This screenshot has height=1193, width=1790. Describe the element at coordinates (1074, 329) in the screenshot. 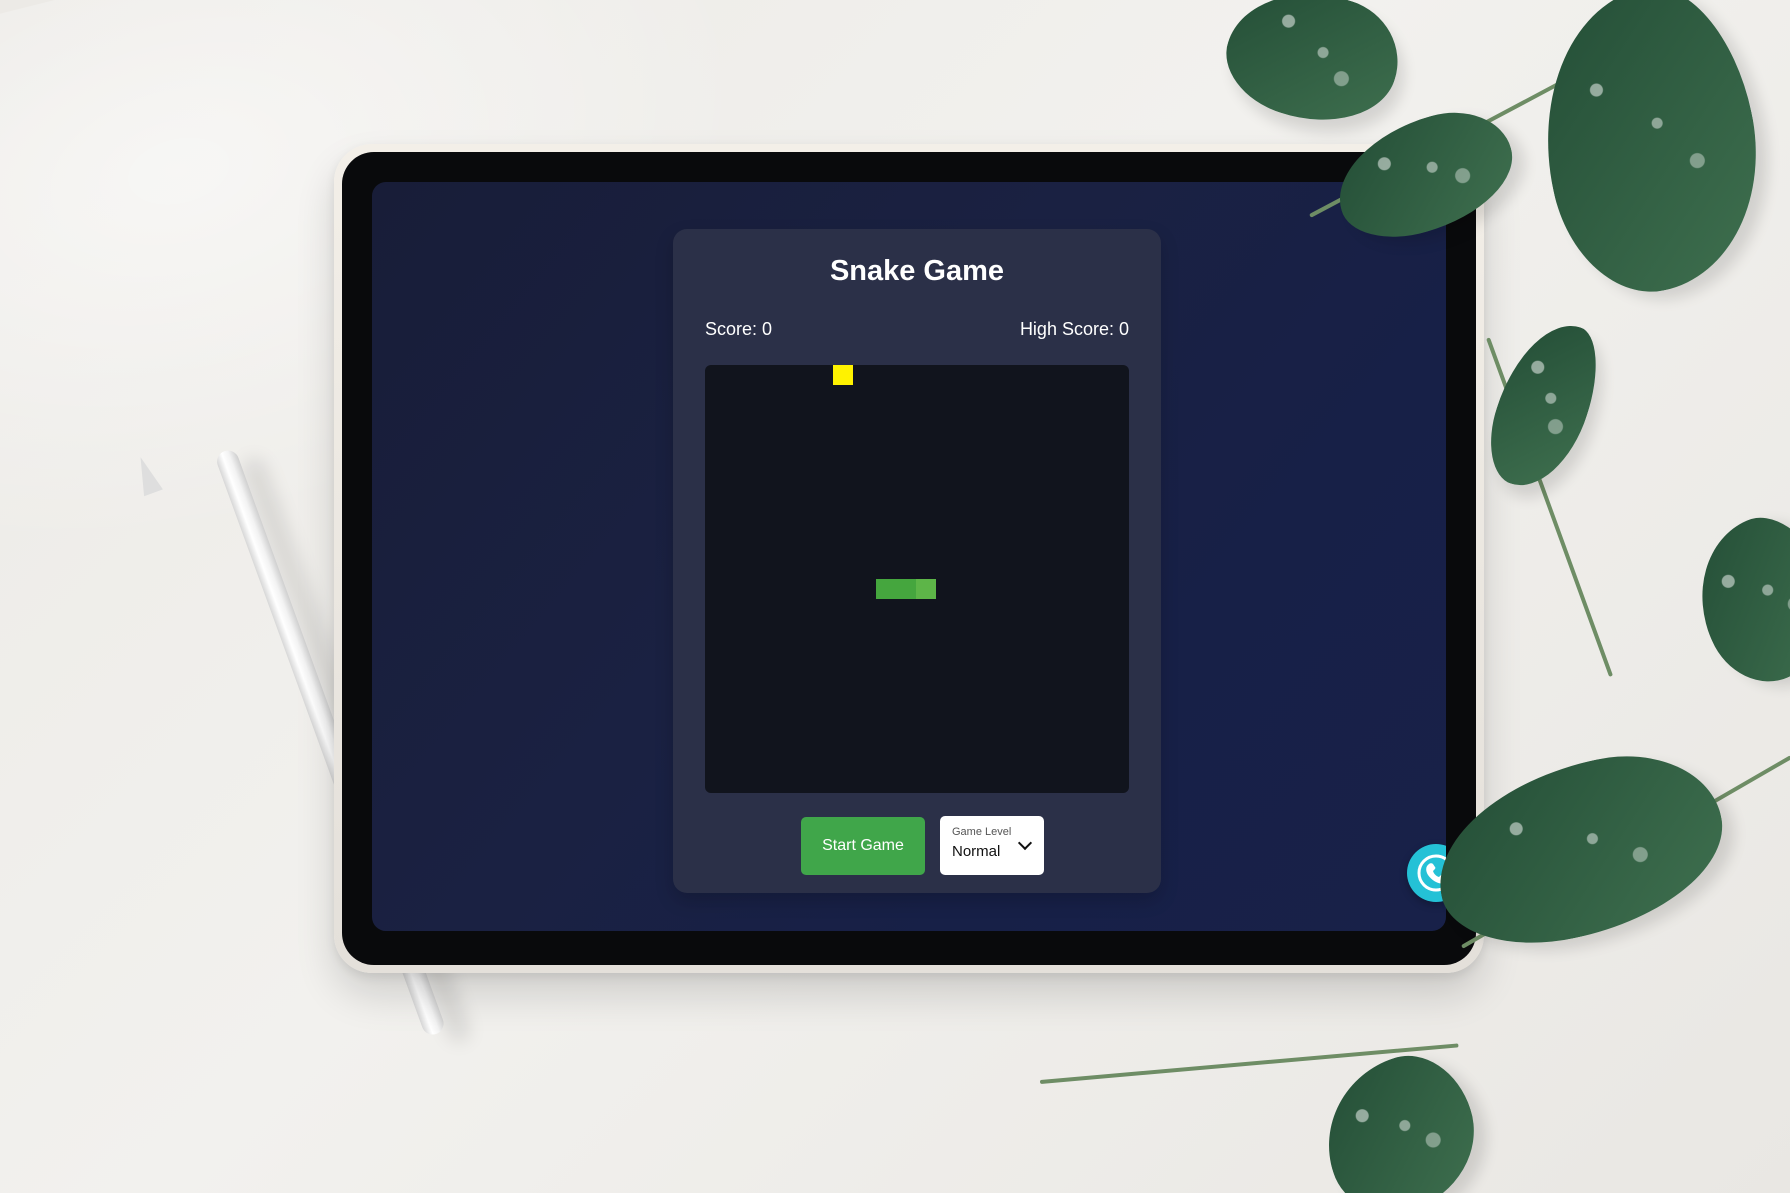

I see `high-score-label: High Score: 0` at that location.